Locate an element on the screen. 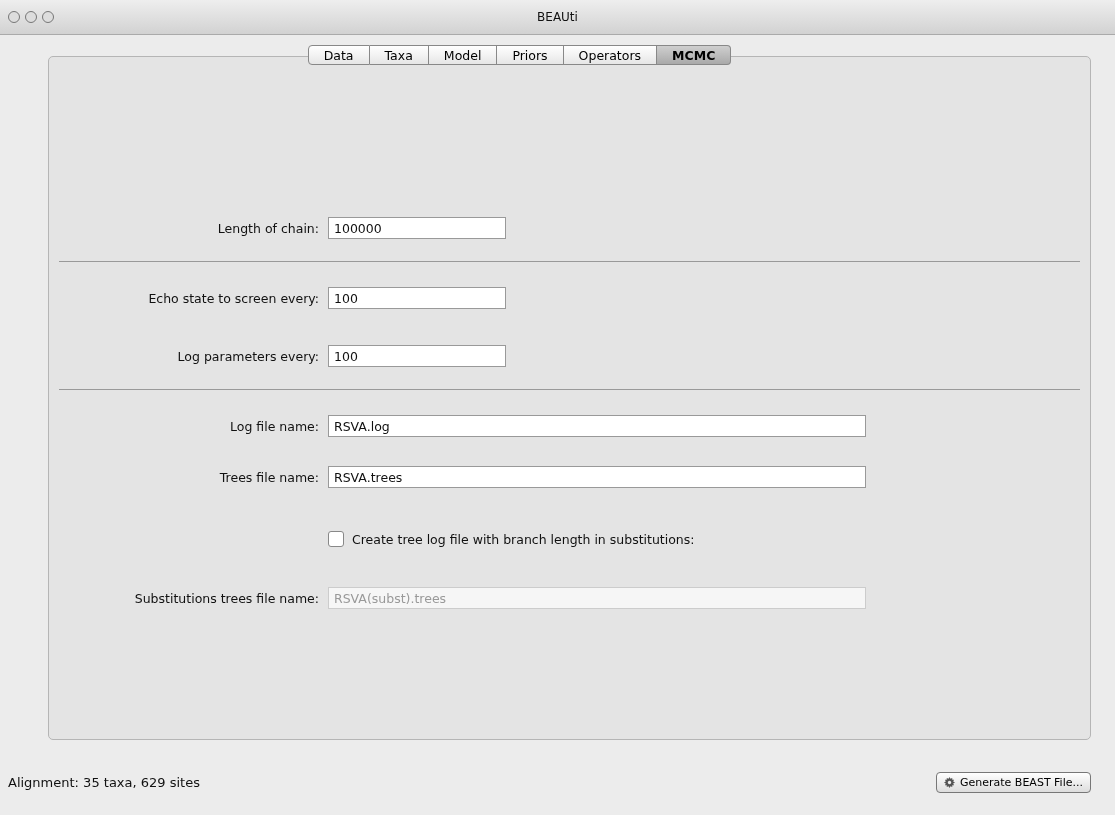 The height and width of the screenshot is (815, 1115). checkbox is located at coordinates (336, 539).